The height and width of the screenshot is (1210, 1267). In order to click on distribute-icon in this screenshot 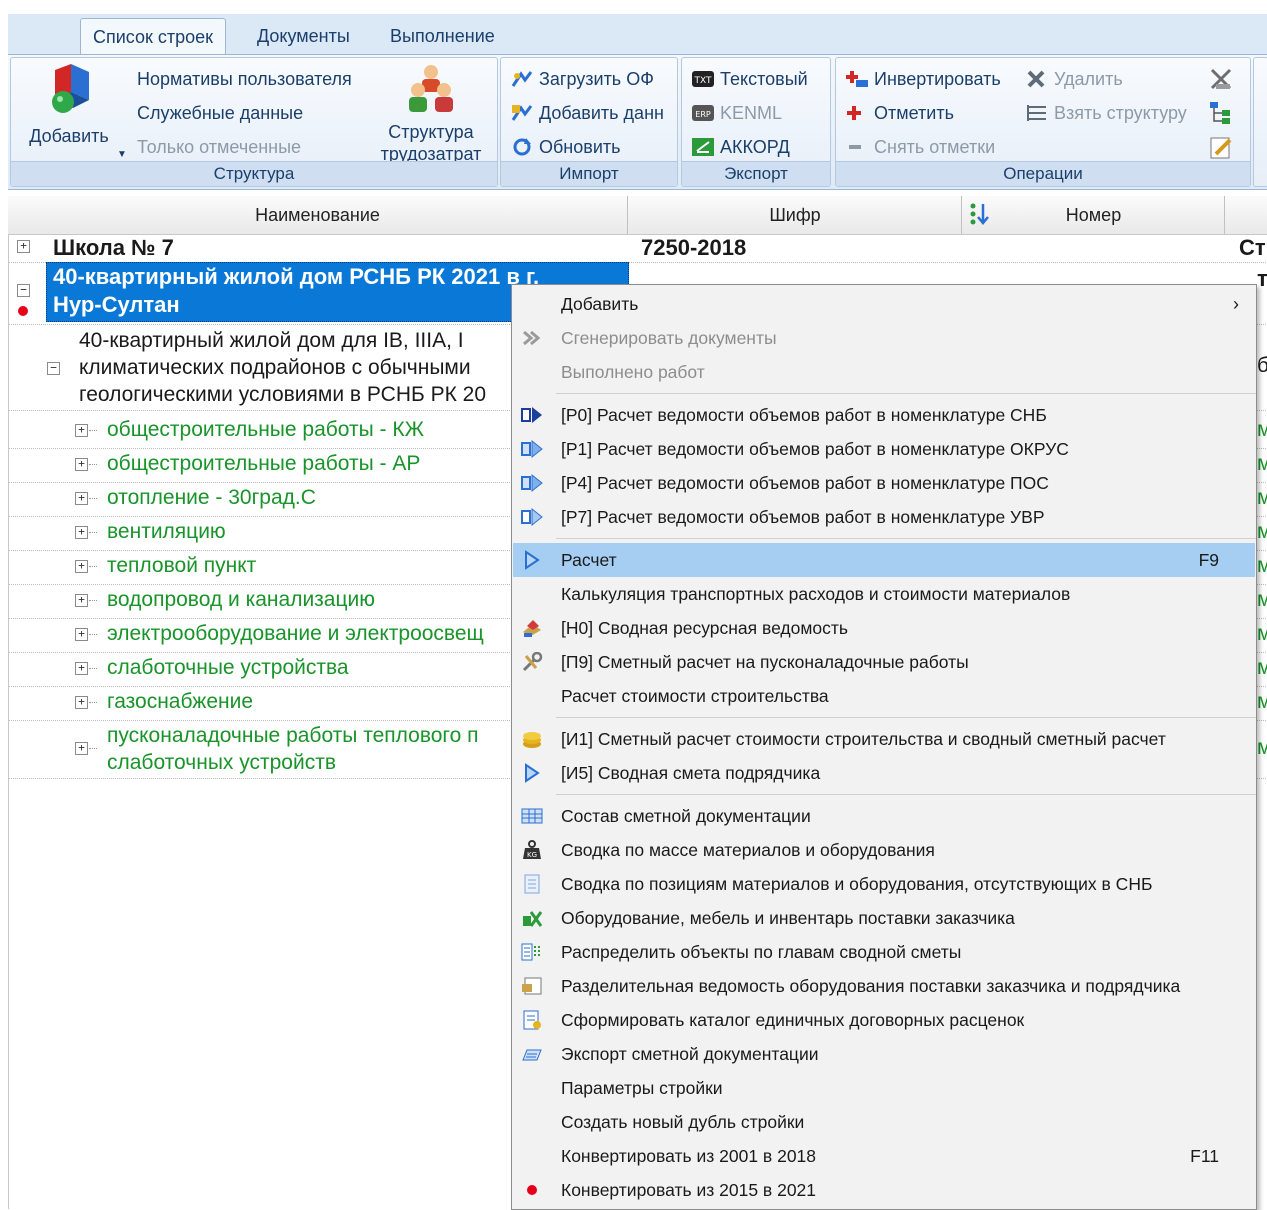, I will do `click(530, 952)`.